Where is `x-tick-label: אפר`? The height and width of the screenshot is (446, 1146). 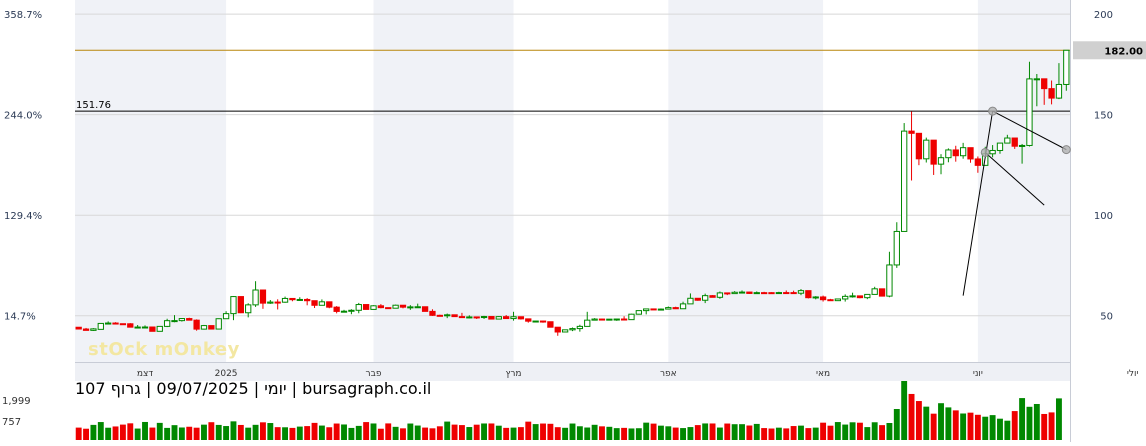
x-tick-label: אפר is located at coordinates (668, 374).